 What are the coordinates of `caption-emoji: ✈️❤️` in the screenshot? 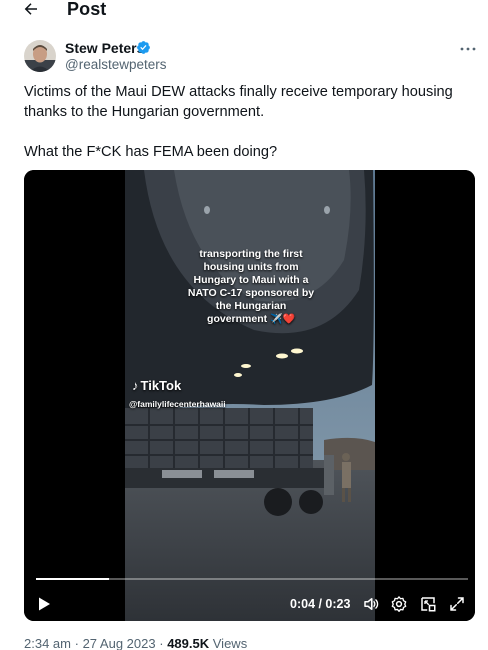 It's located at (282, 319).